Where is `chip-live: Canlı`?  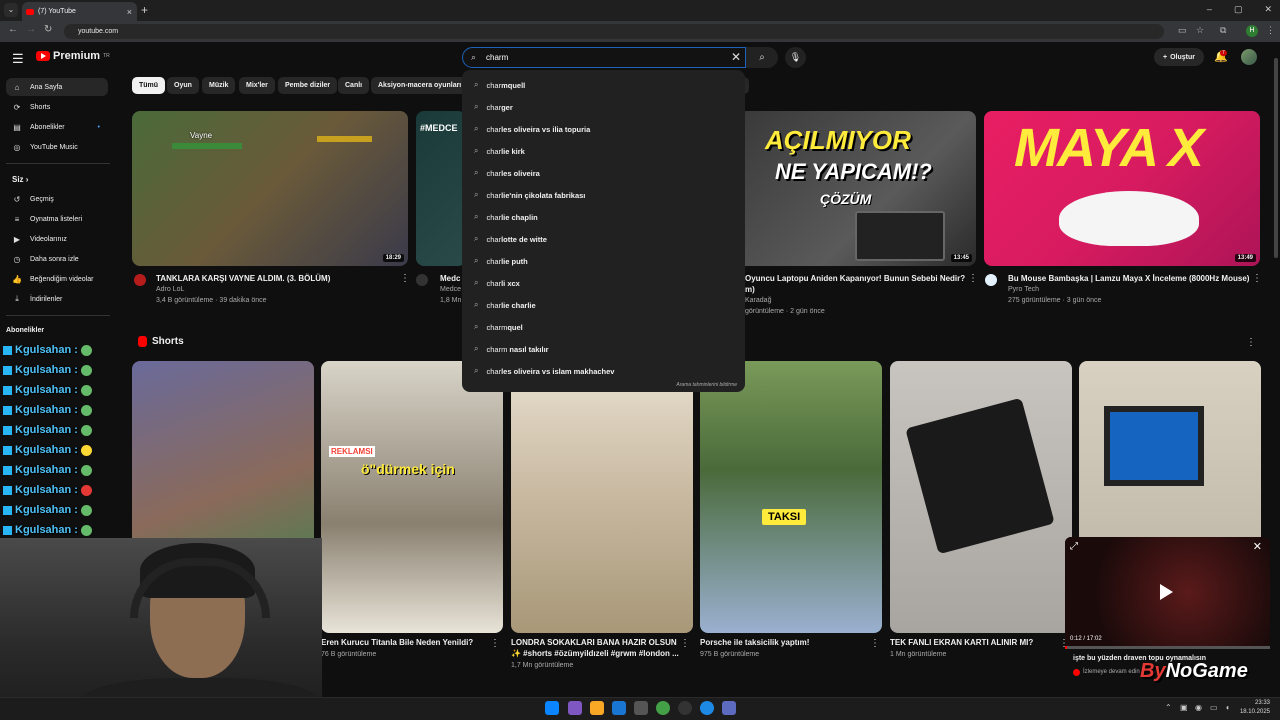 chip-live: Canlı is located at coordinates (354, 85).